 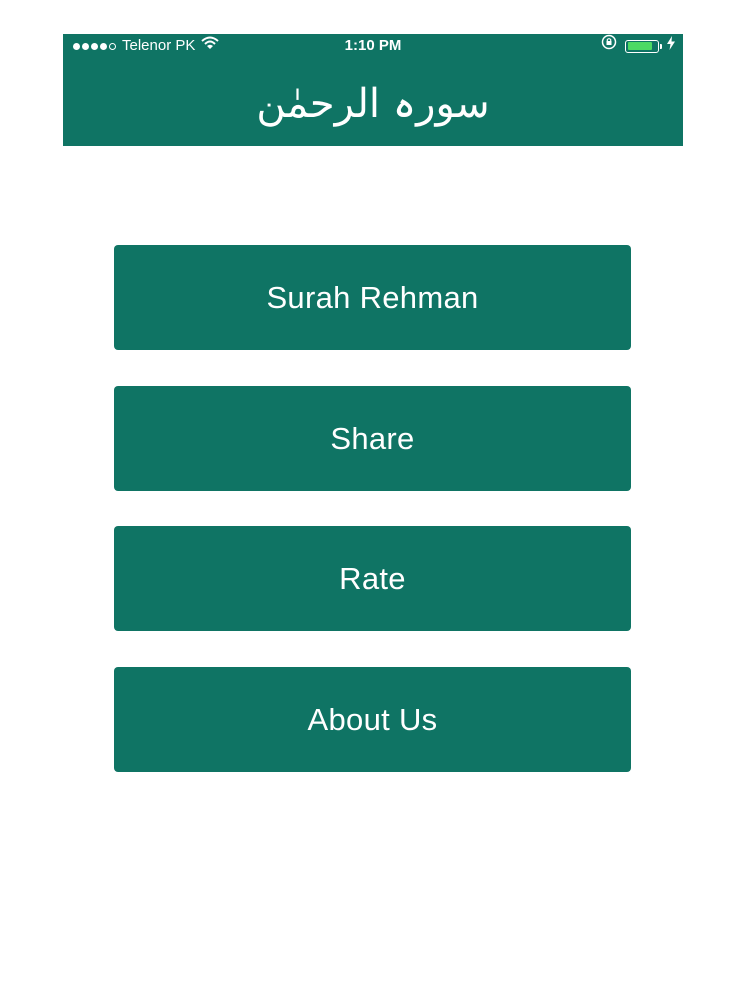 I want to click on about-us-button: About Us, so click(x=372, y=719).